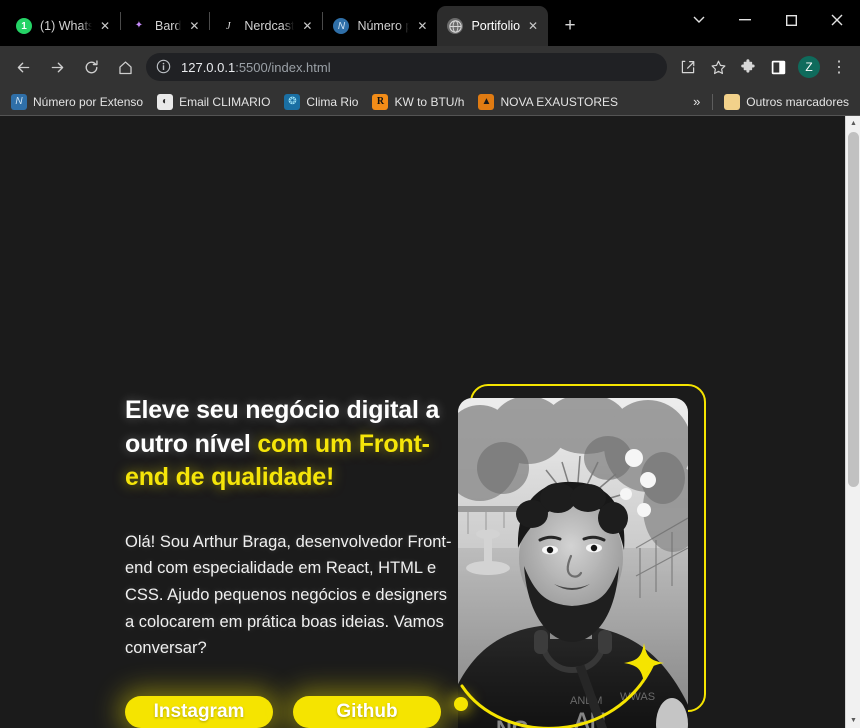 The height and width of the screenshot is (728, 860). I want to click on scroll-up-arrow: ▲, so click(853, 123).